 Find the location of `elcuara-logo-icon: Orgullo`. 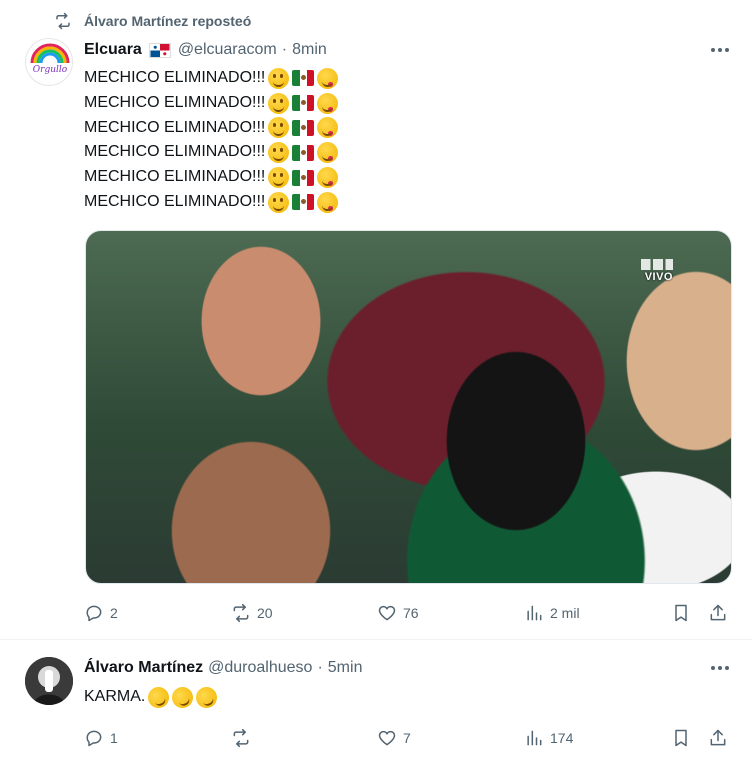

elcuara-logo-icon: Orgullo is located at coordinates (50, 63).